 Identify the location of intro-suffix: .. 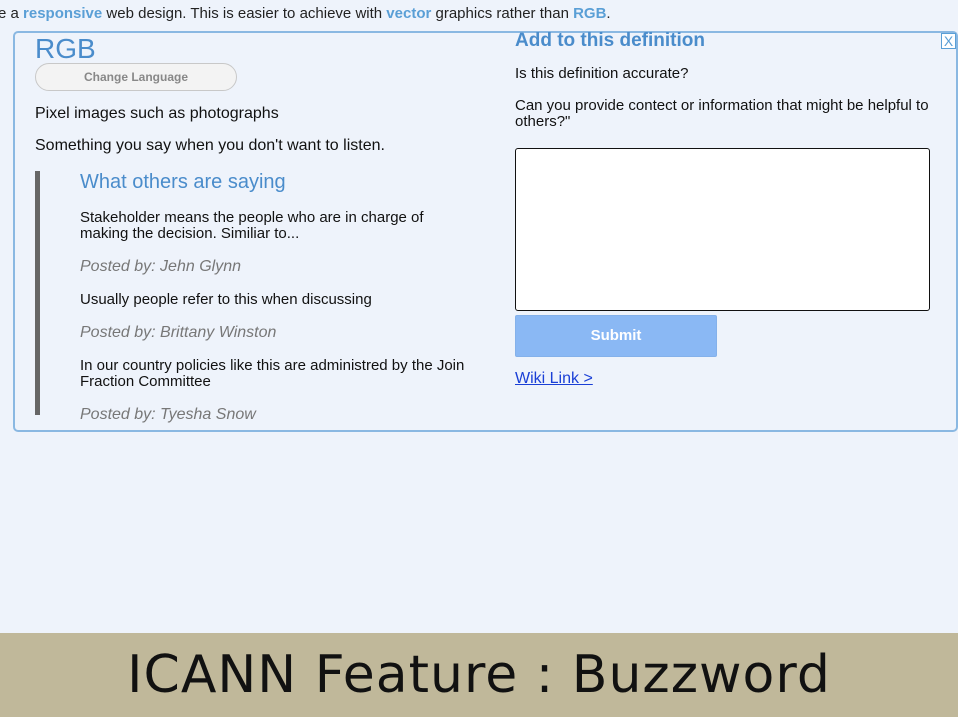
(608, 13).